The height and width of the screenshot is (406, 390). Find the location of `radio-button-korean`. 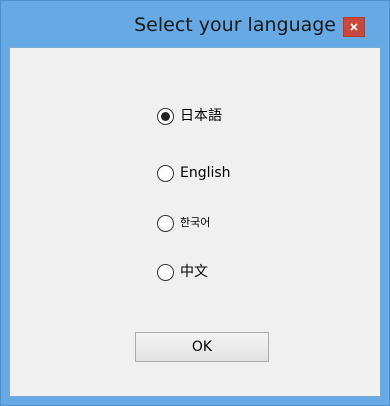

radio-button-korean is located at coordinates (165, 223).